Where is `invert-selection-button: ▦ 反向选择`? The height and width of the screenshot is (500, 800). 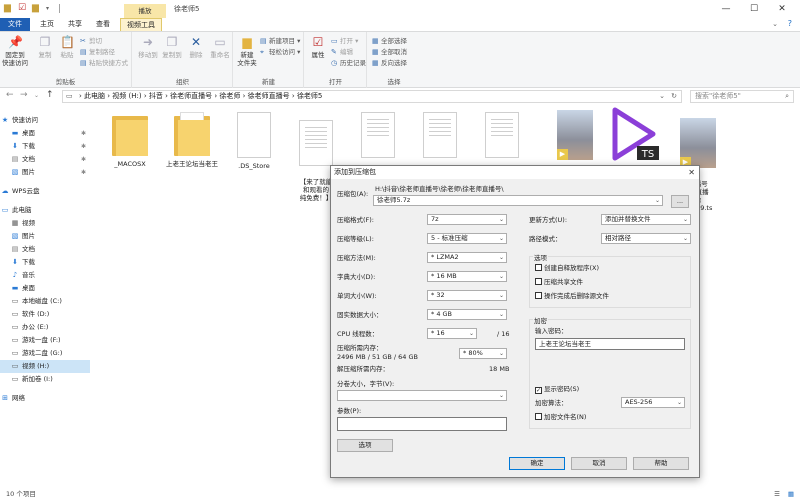 invert-selection-button: ▦ 反向选择 is located at coordinates (389, 63).